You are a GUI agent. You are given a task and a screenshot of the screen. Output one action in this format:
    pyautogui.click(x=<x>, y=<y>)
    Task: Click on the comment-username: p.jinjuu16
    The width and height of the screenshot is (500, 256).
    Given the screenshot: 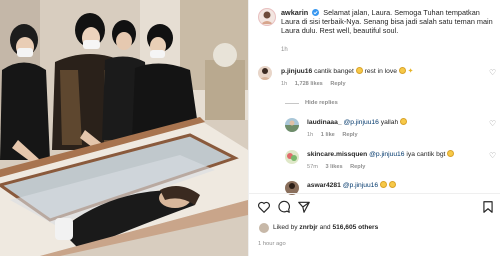 What is the action you would take?
    pyautogui.click(x=296, y=71)
    